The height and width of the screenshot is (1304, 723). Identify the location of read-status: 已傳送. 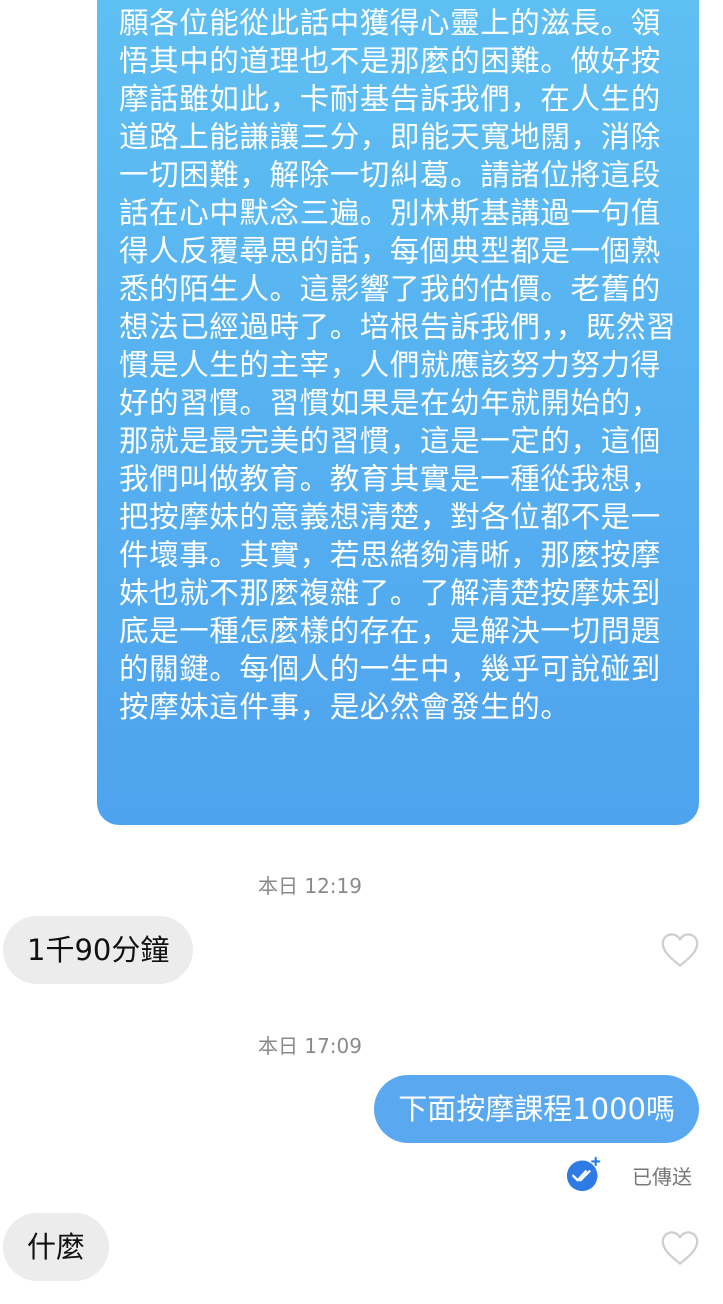
(635, 1174).